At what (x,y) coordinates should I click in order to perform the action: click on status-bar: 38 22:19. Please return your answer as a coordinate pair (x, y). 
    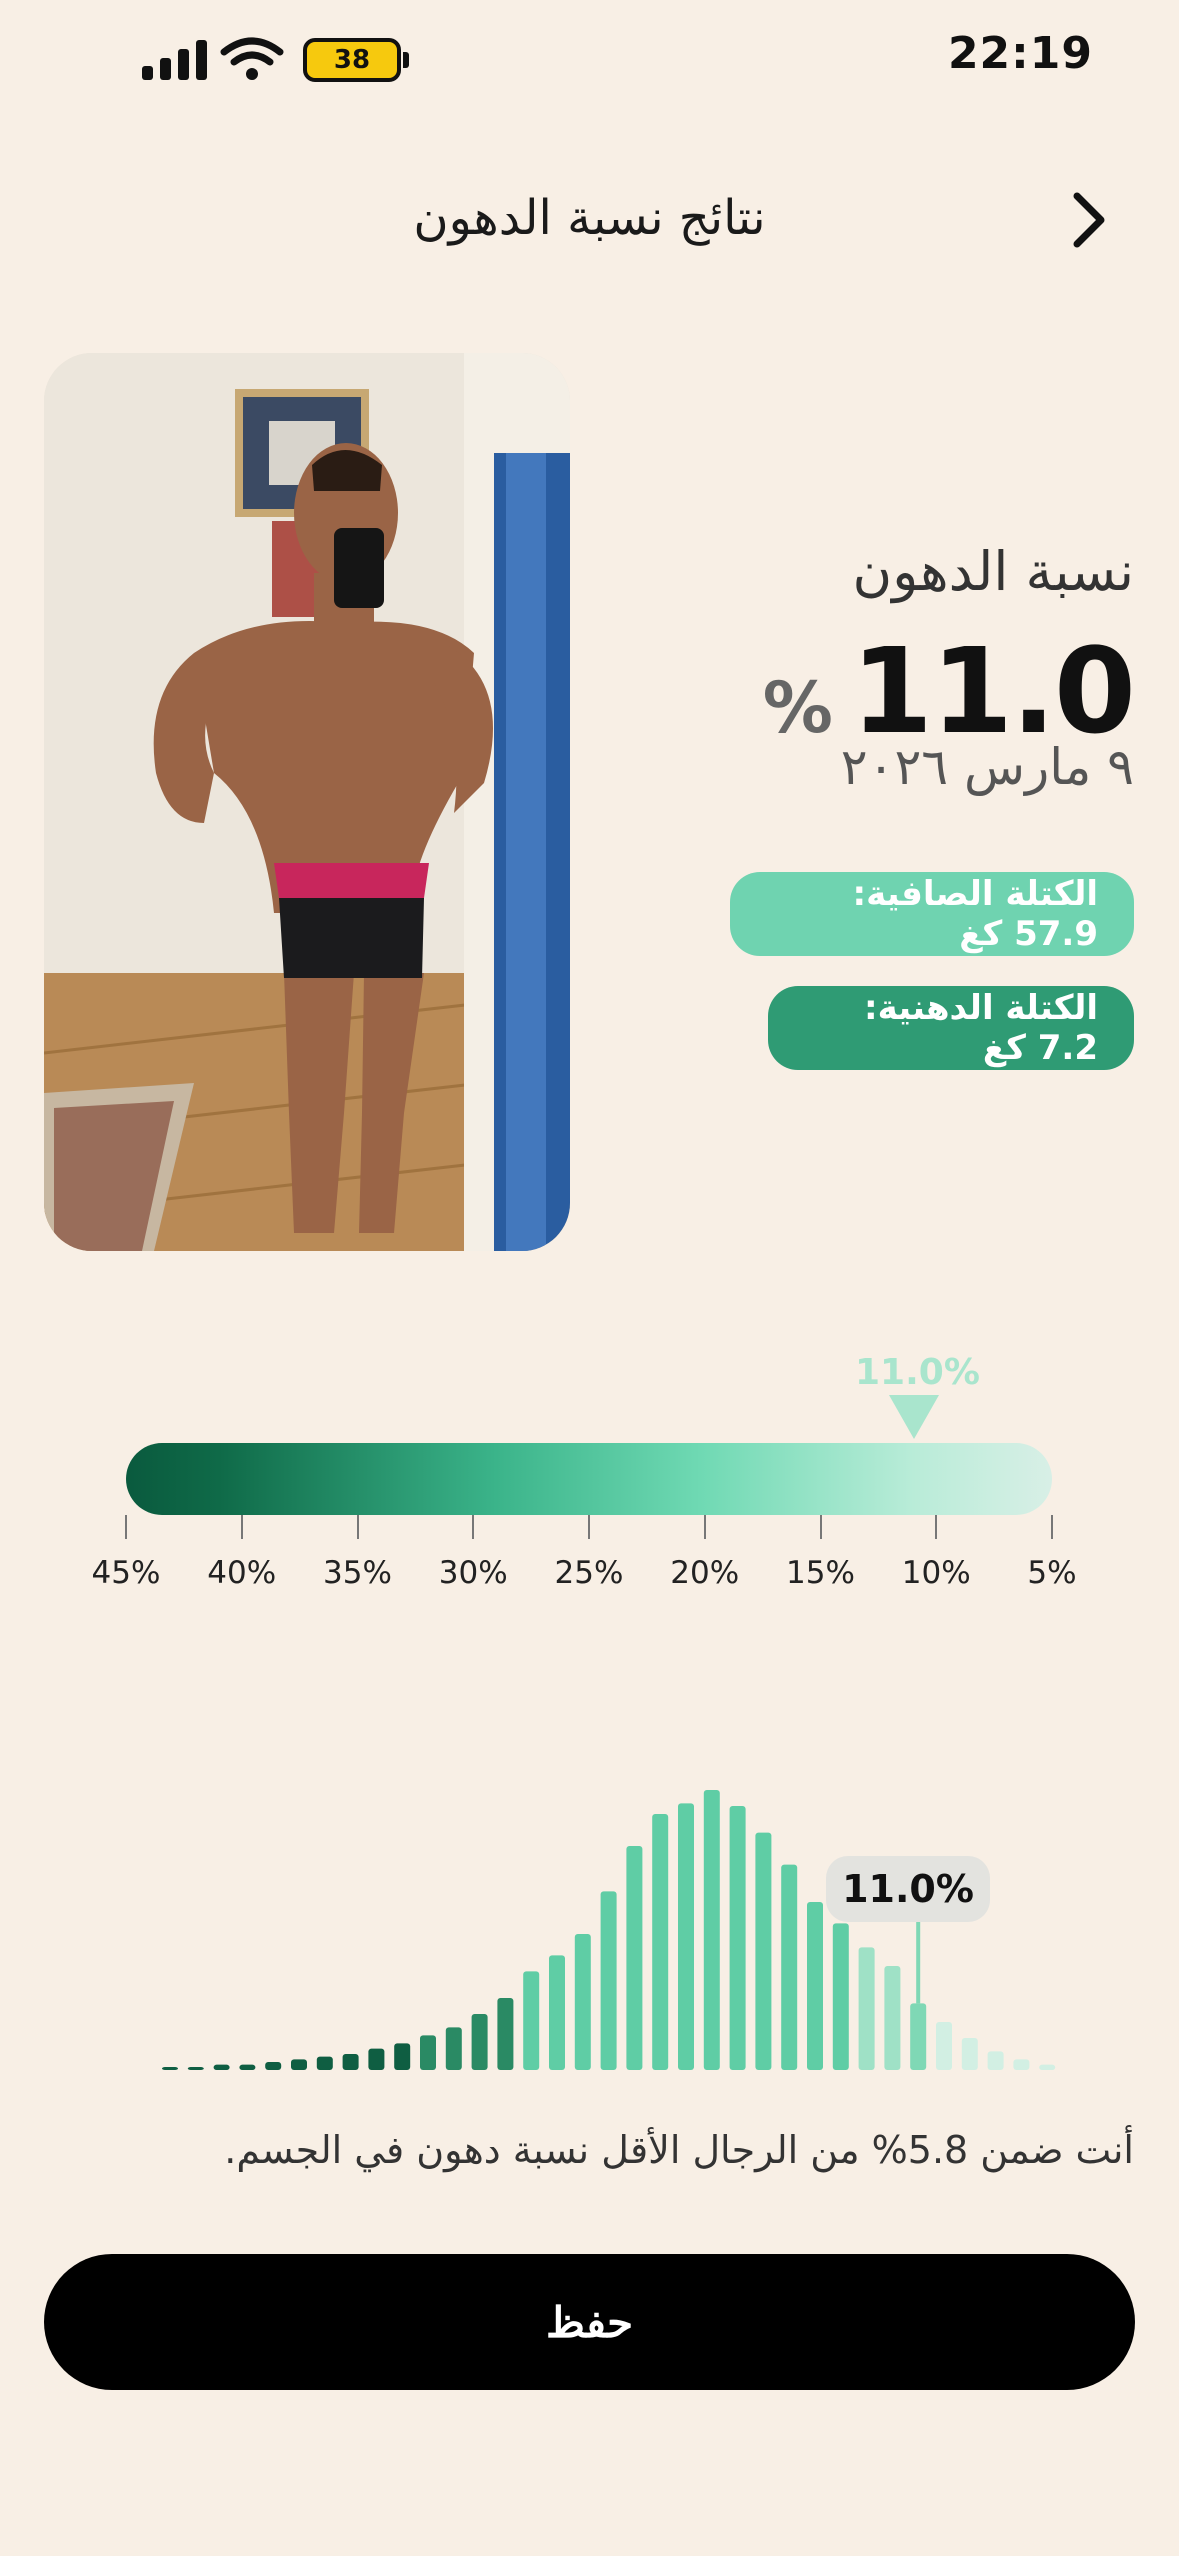
    Looking at the image, I should click on (589, 60).